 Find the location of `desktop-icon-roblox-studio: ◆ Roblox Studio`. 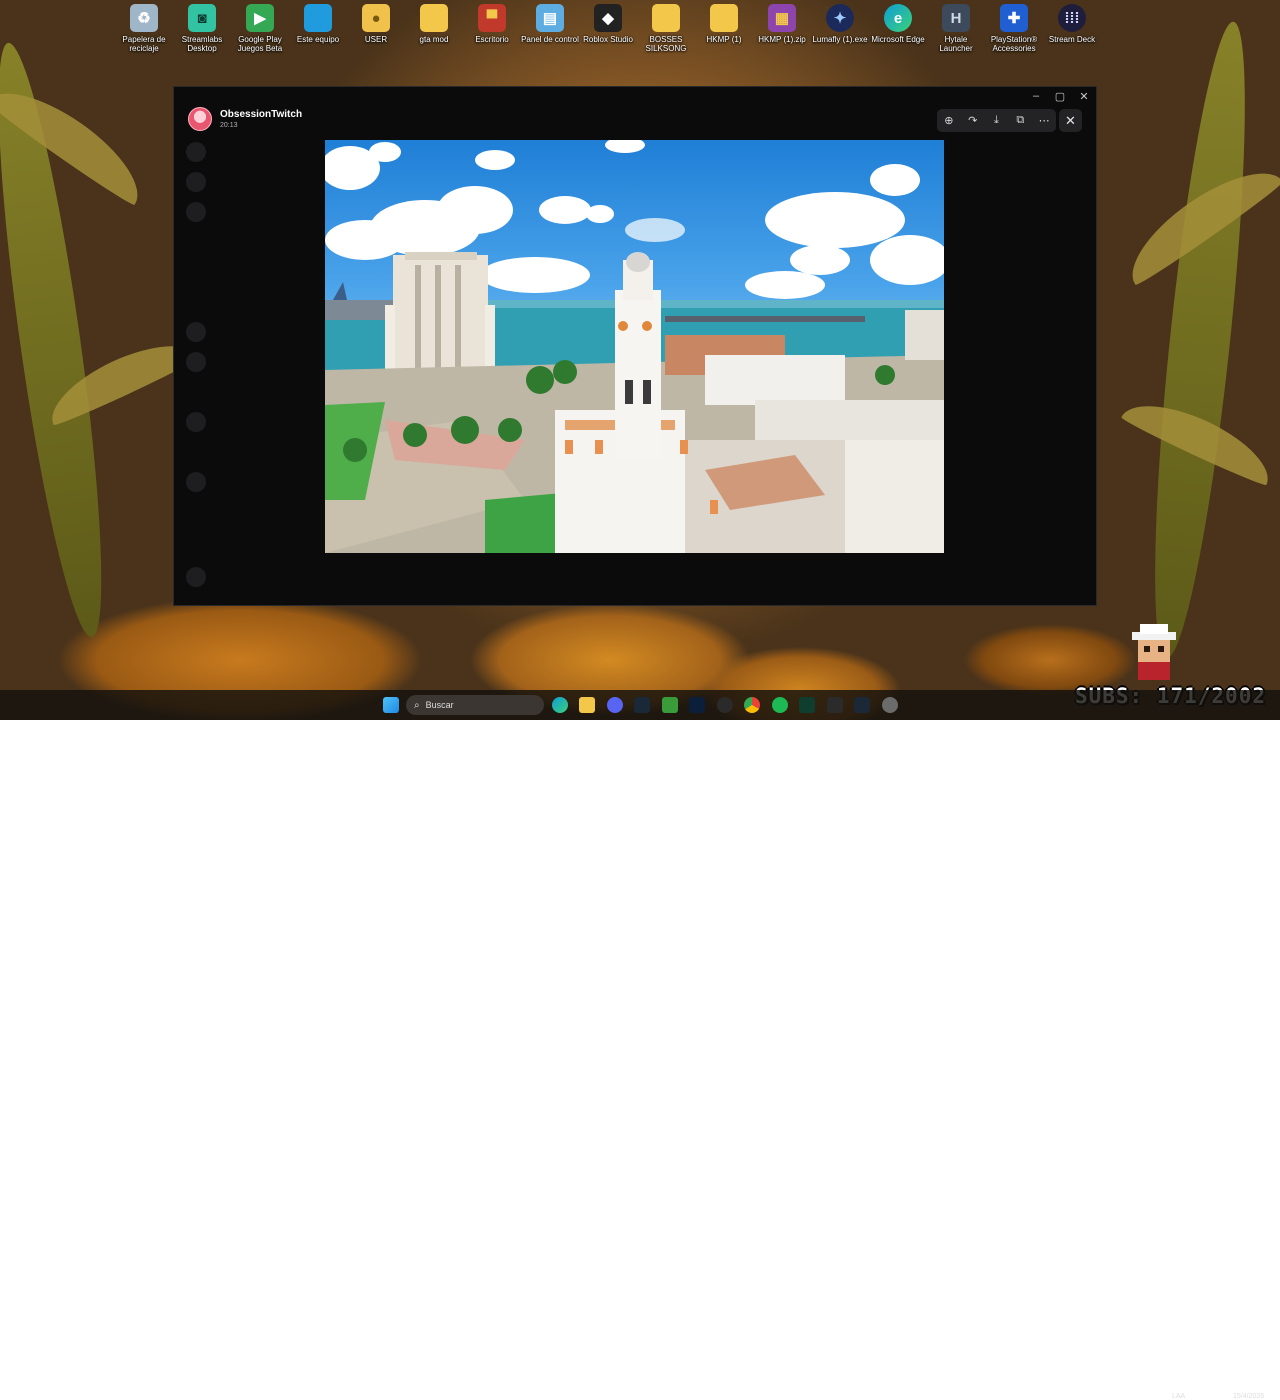

desktop-icon-roblox-studio: ◆ Roblox Studio is located at coordinates (608, 24).